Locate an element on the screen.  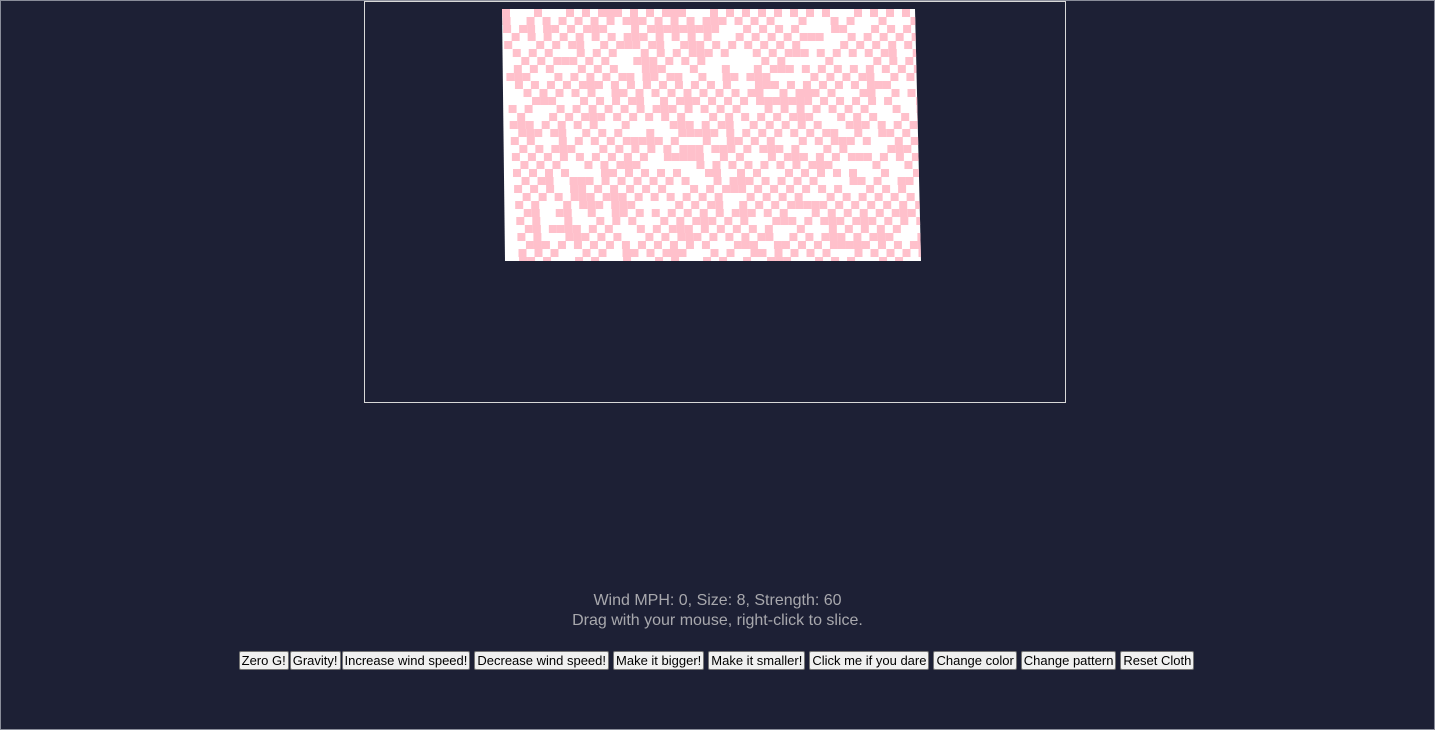
make-bigger-button: Make it bigger! is located at coordinates (659, 660).